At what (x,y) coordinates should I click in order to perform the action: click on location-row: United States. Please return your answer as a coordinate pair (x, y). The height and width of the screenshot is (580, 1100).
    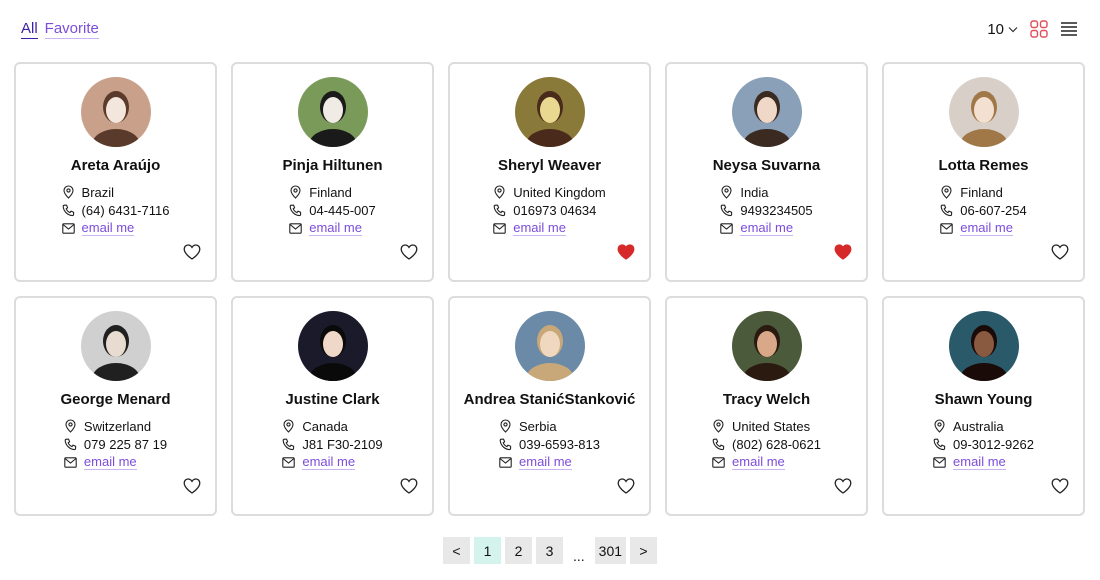
    Looking at the image, I should click on (766, 426).